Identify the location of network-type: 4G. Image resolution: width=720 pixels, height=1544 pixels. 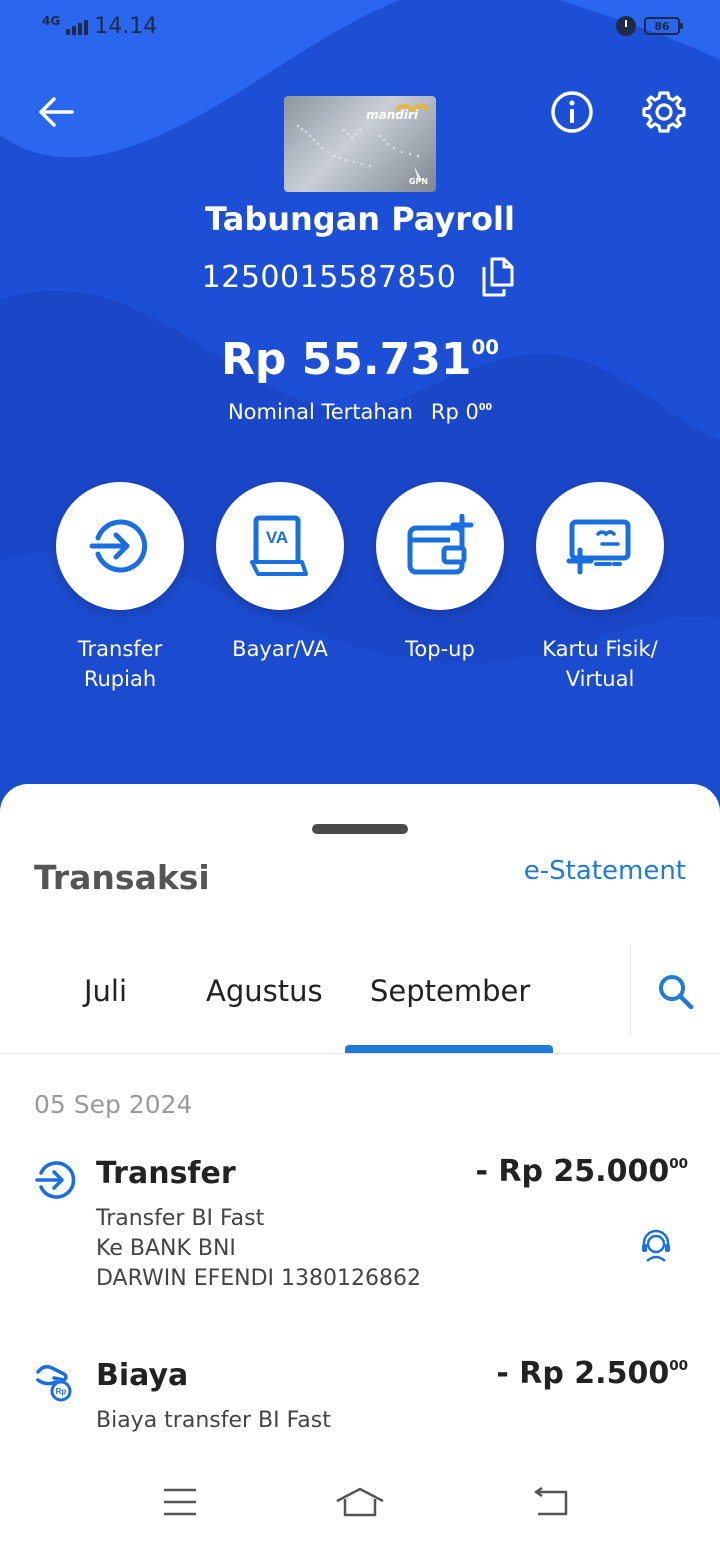
(51, 20).